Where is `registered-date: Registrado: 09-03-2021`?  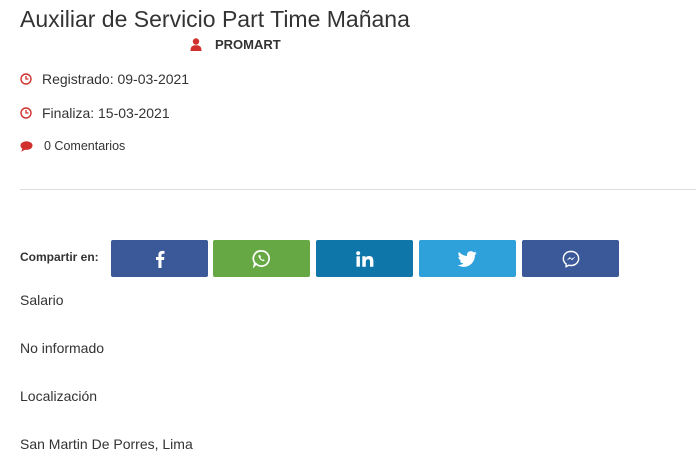
registered-date: Registrado: 09-03-2021 is located at coordinates (116, 79).